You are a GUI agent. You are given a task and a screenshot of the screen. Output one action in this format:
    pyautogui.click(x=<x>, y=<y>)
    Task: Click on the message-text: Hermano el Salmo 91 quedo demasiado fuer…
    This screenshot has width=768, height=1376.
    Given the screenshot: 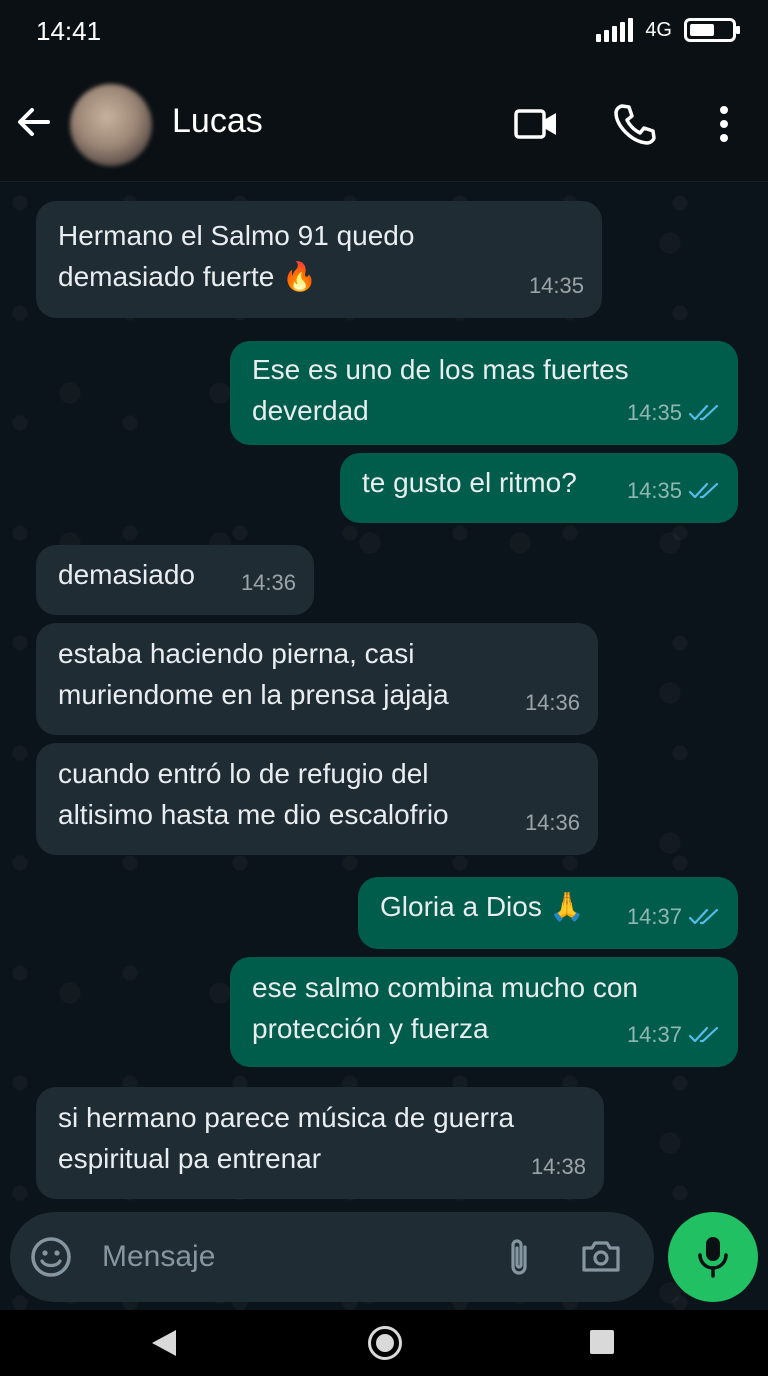 What is the action you would take?
    pyautogui.click(x=236, y=256)
    